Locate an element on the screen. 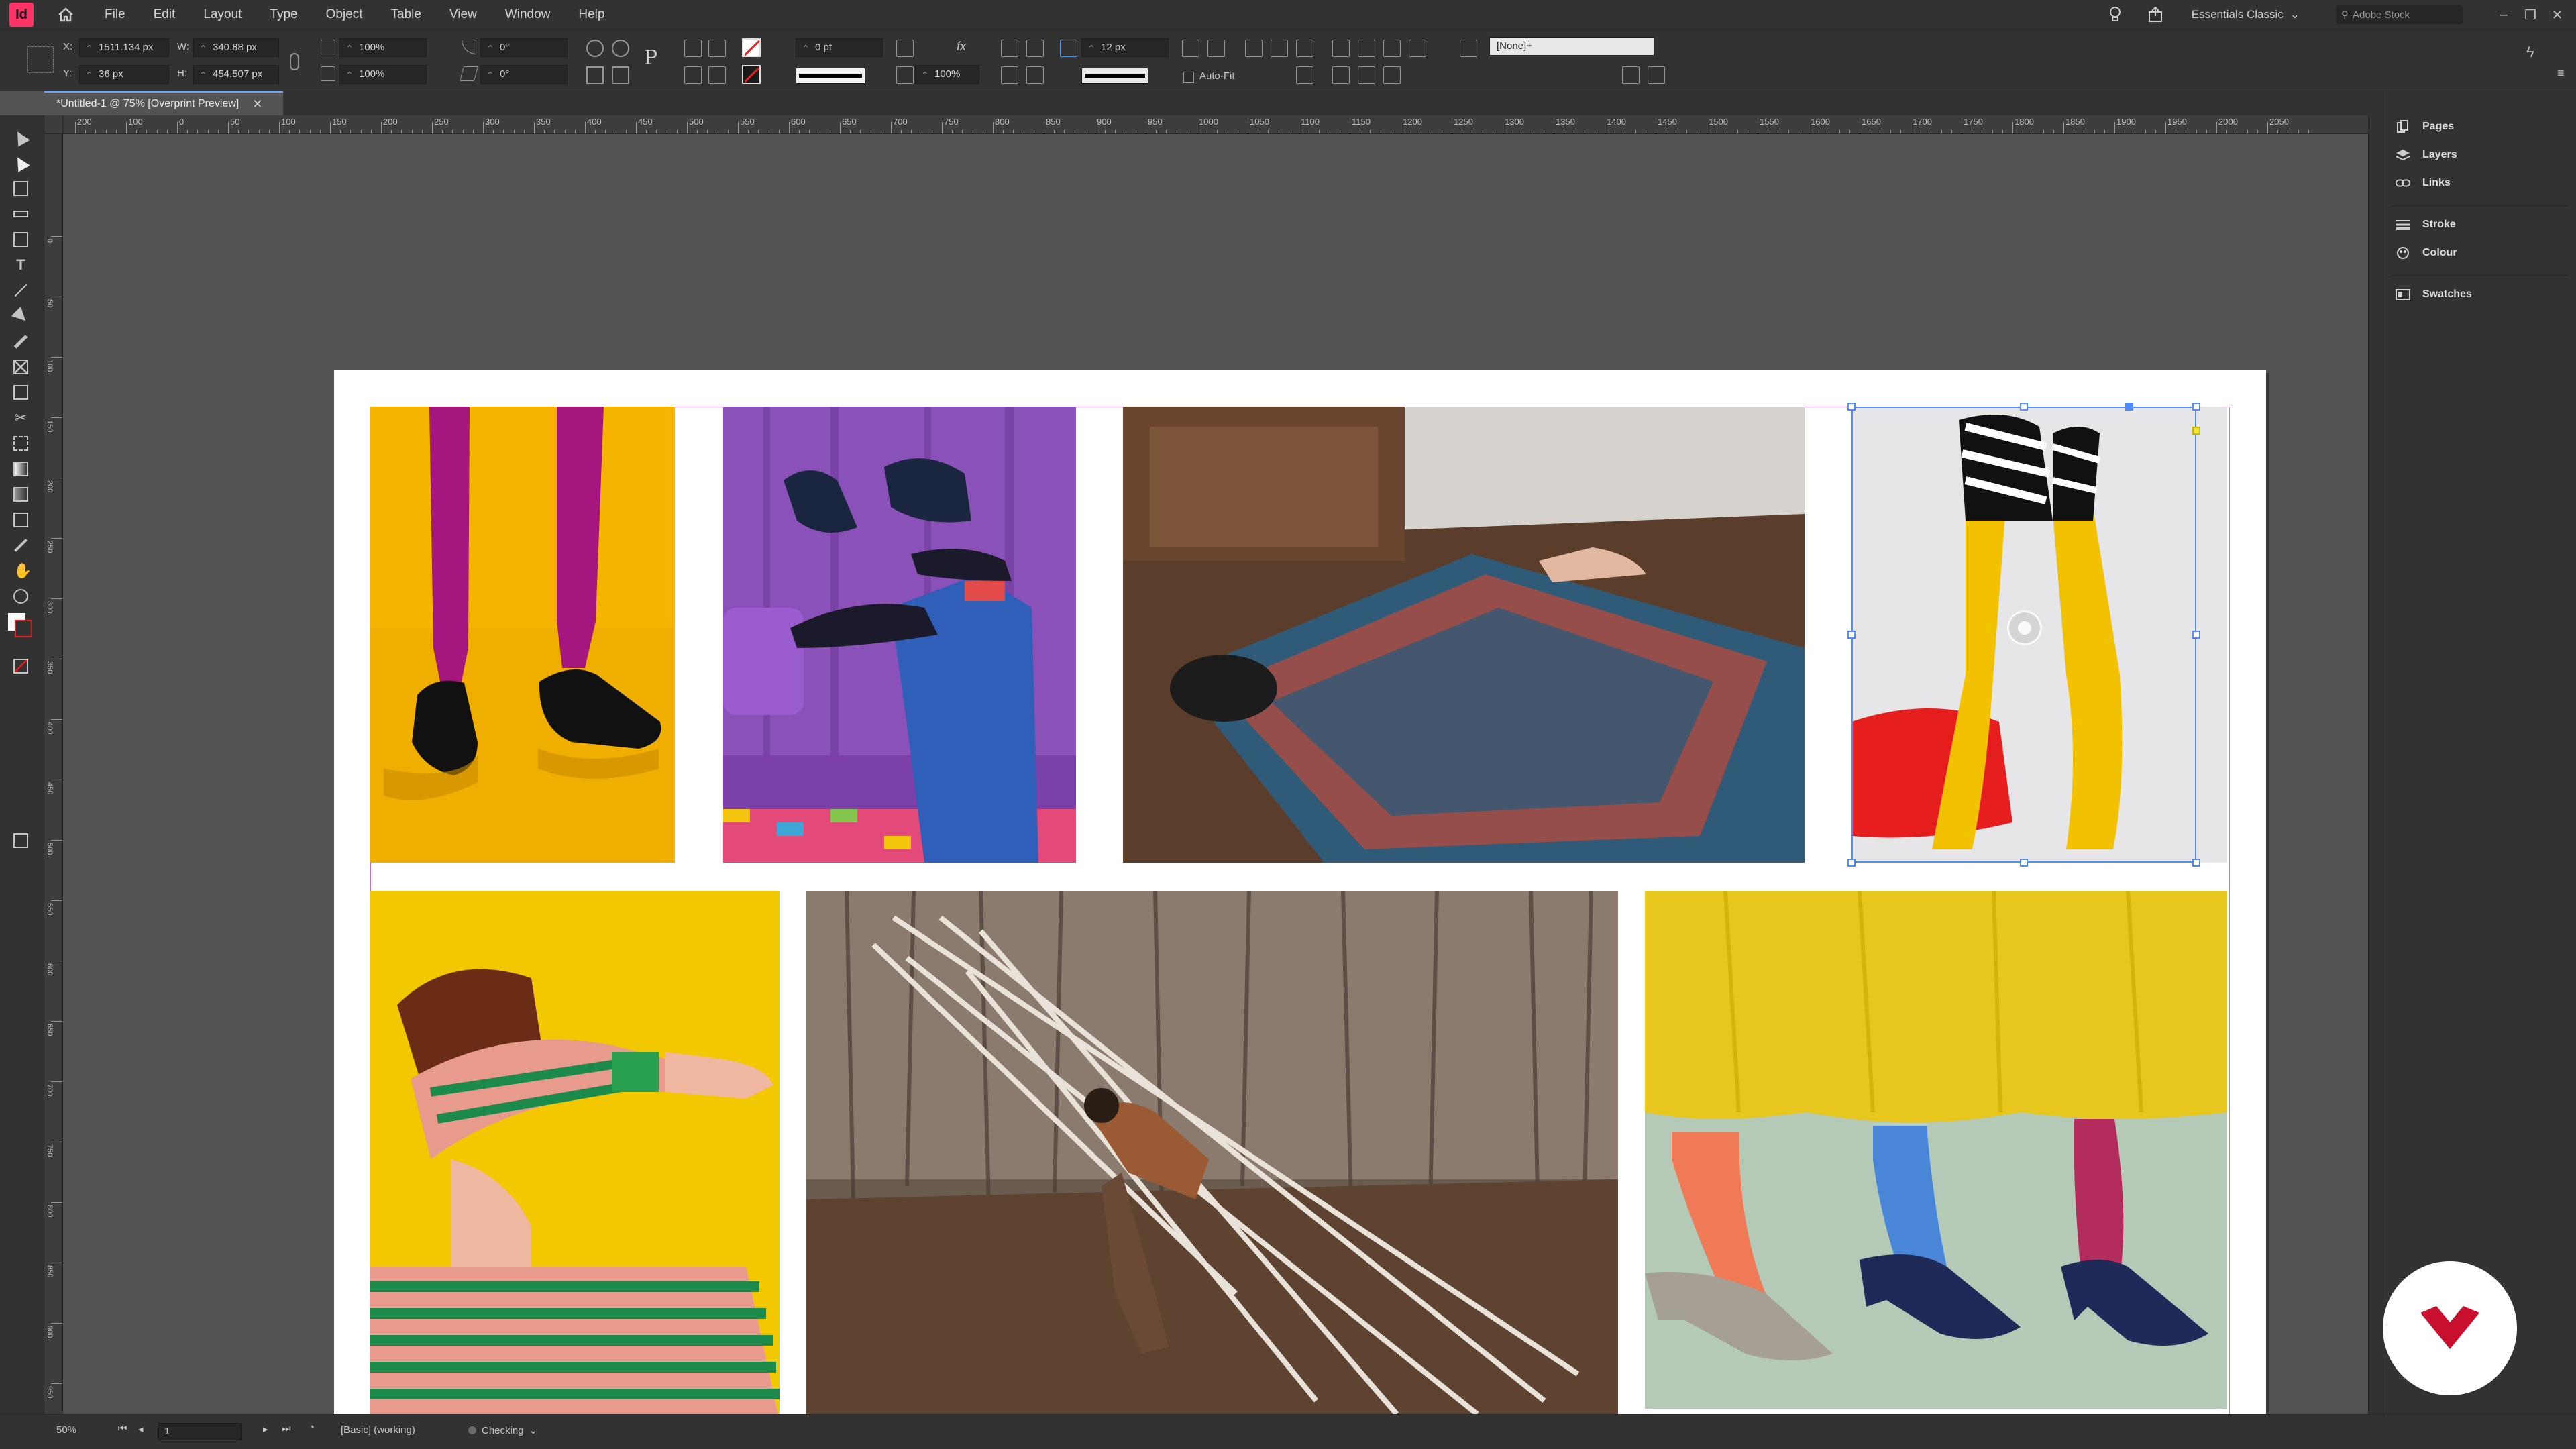 Image resolution: width=2576 pixels, height=1449 pixels. vertical-scrollbar is located at coordinates (2375, 764).